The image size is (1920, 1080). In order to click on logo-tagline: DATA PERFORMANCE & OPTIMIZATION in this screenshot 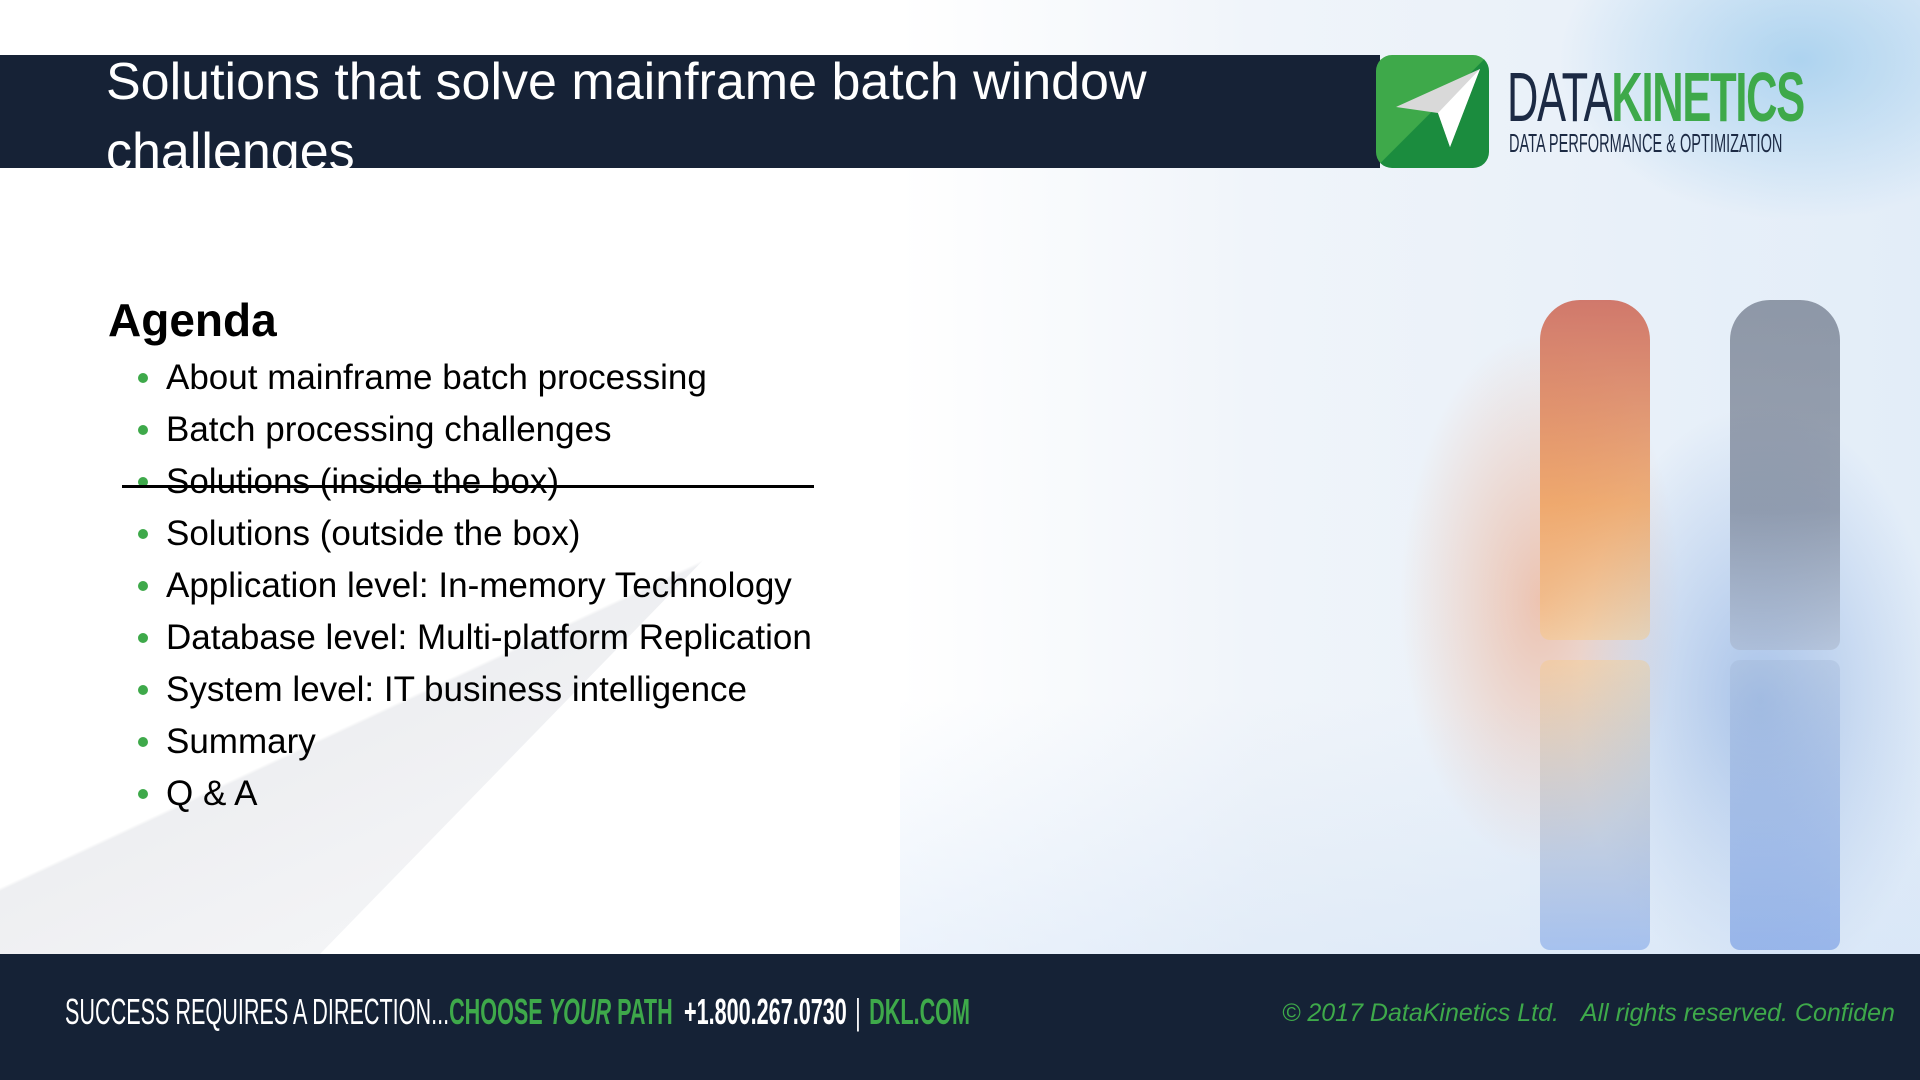, I will do `click(1646, 143)`.